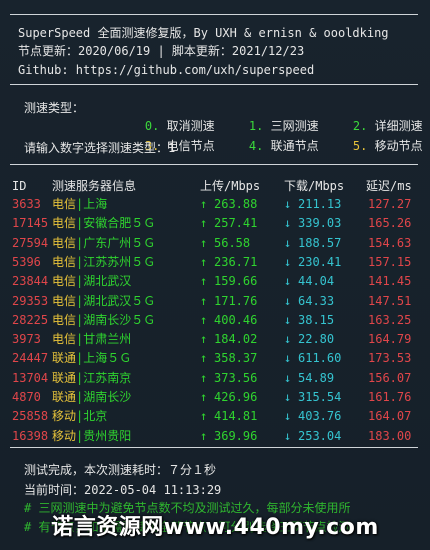 The image size is (430, 550). What do you see at coordinates (390, 281) in the screenshot?
I see `latency-value: 141.45` at bounding box center [390, 281].